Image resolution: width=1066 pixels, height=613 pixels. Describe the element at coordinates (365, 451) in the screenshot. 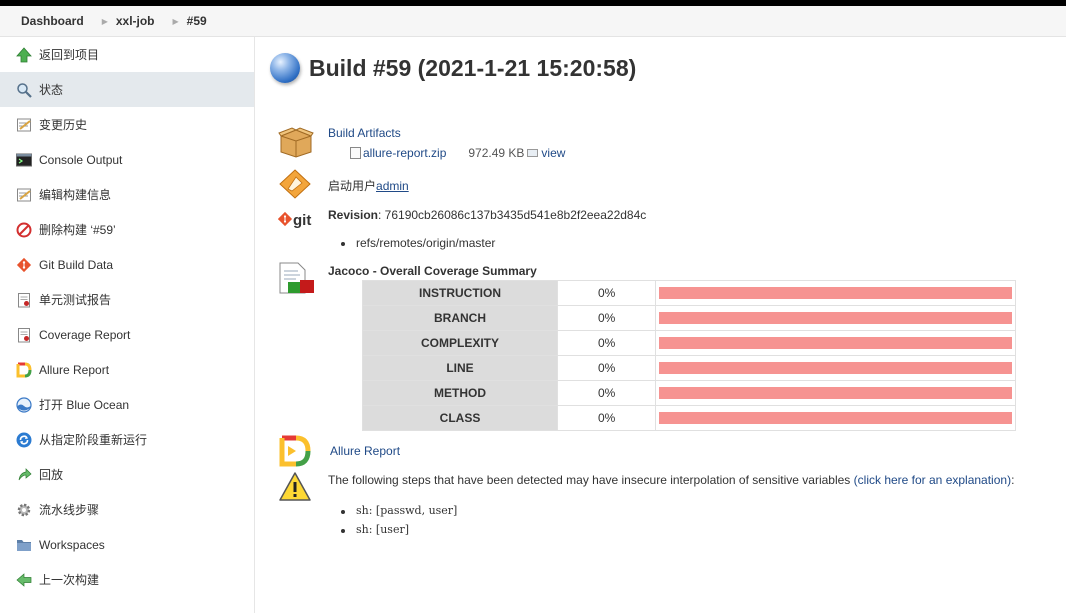

I see `allure-report-link: Allure Report` at that location.